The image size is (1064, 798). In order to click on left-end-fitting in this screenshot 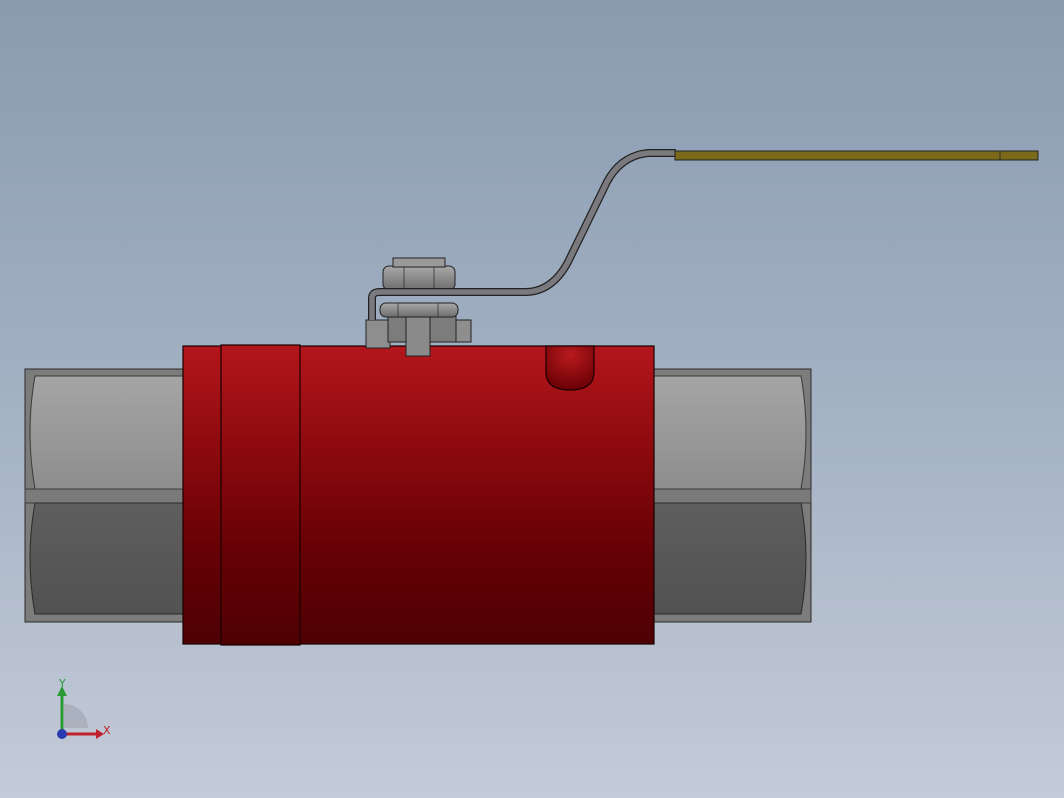, I will do `click(104, 495)`.